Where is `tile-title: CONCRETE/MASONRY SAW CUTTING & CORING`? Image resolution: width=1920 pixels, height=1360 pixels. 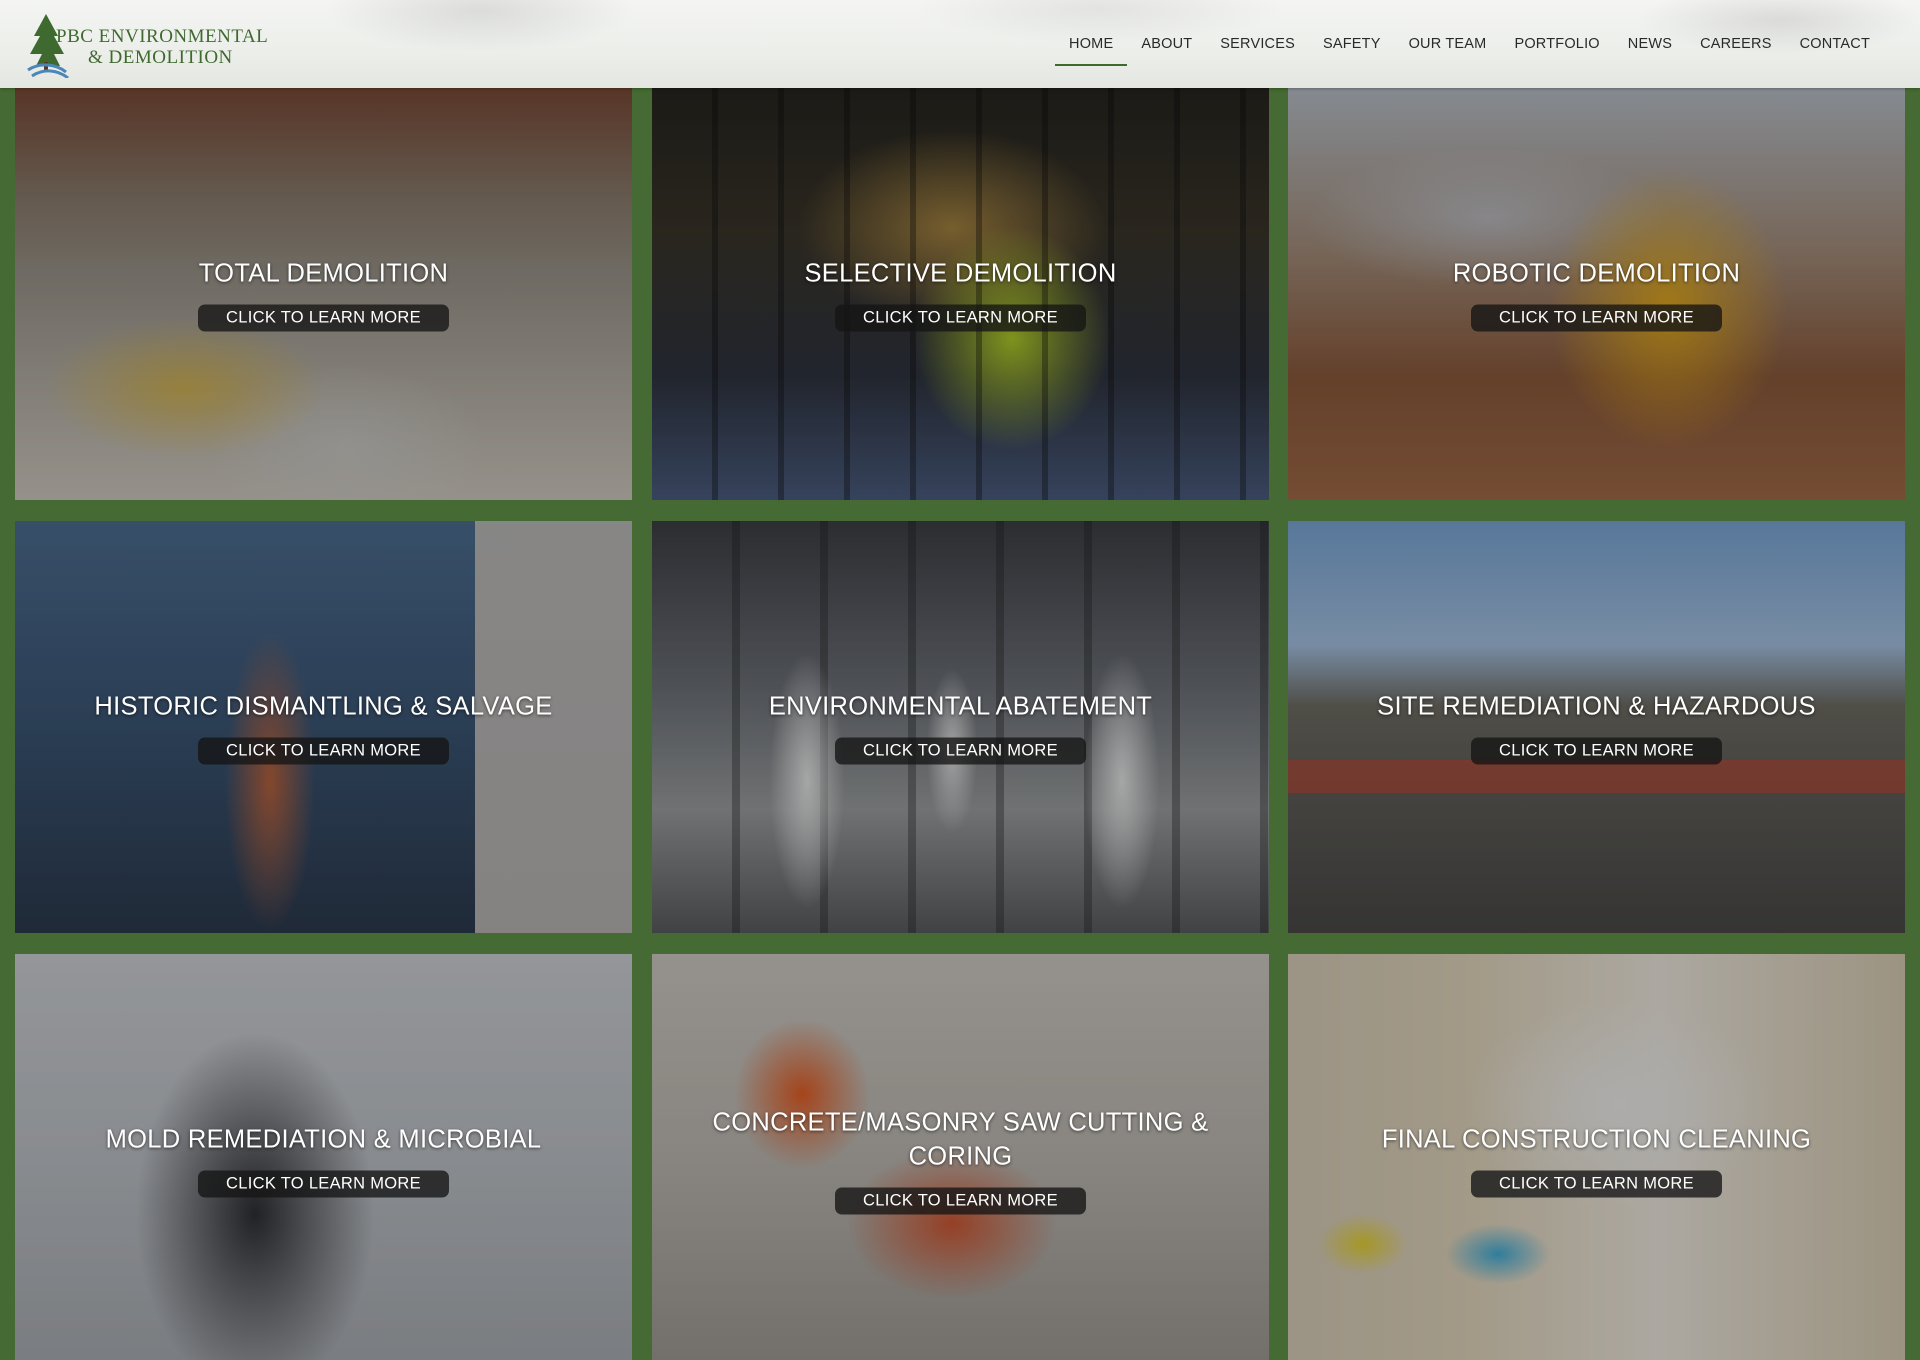
tile-title: CONCRETE/MASONRY SAW CUTTING & CORING is located at coordinates (960, 1139).